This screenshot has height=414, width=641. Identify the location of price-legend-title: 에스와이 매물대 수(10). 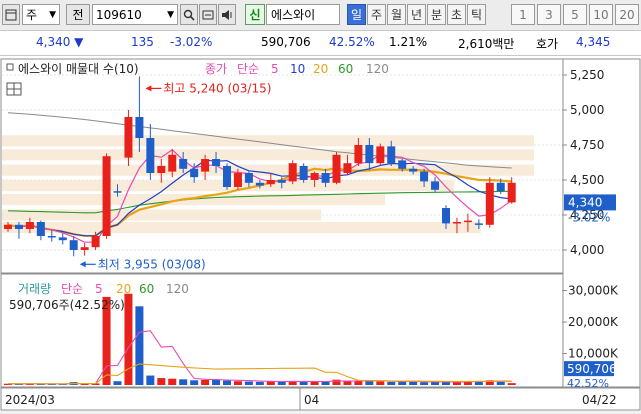
(78, 69).